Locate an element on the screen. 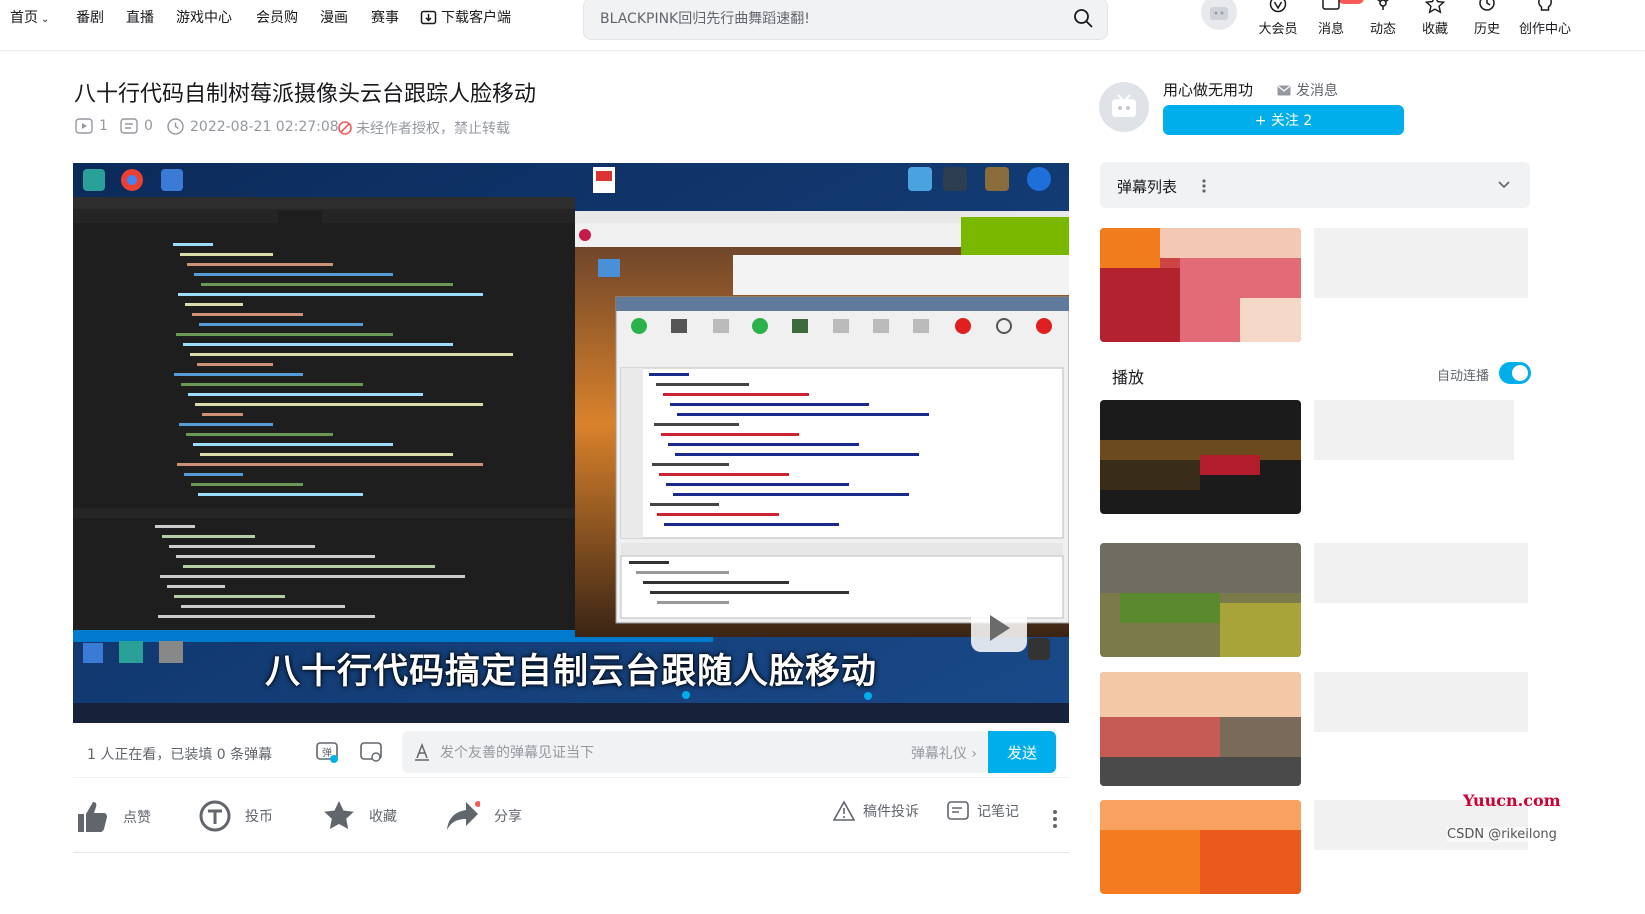 The width and height of the screenshot is (1645, 914). danmaku-input is located at coordinates (650, 753).